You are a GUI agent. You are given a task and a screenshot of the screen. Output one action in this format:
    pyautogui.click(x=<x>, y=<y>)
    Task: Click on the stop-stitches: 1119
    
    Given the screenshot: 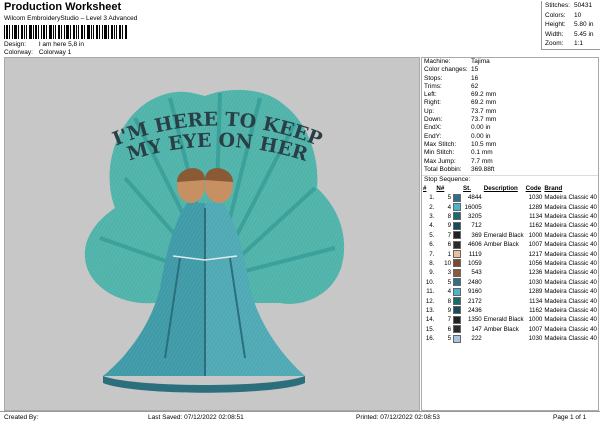 What is the action you would take?
    pyautogui.click(x=475, y=254)
    